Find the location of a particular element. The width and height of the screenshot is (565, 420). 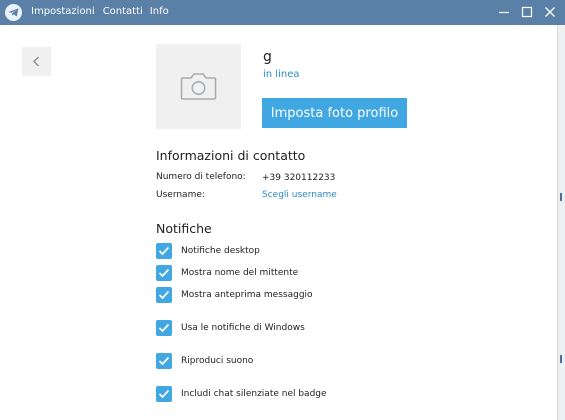

phone-label: Numero di telefono: is located at coordinates (201, 177).